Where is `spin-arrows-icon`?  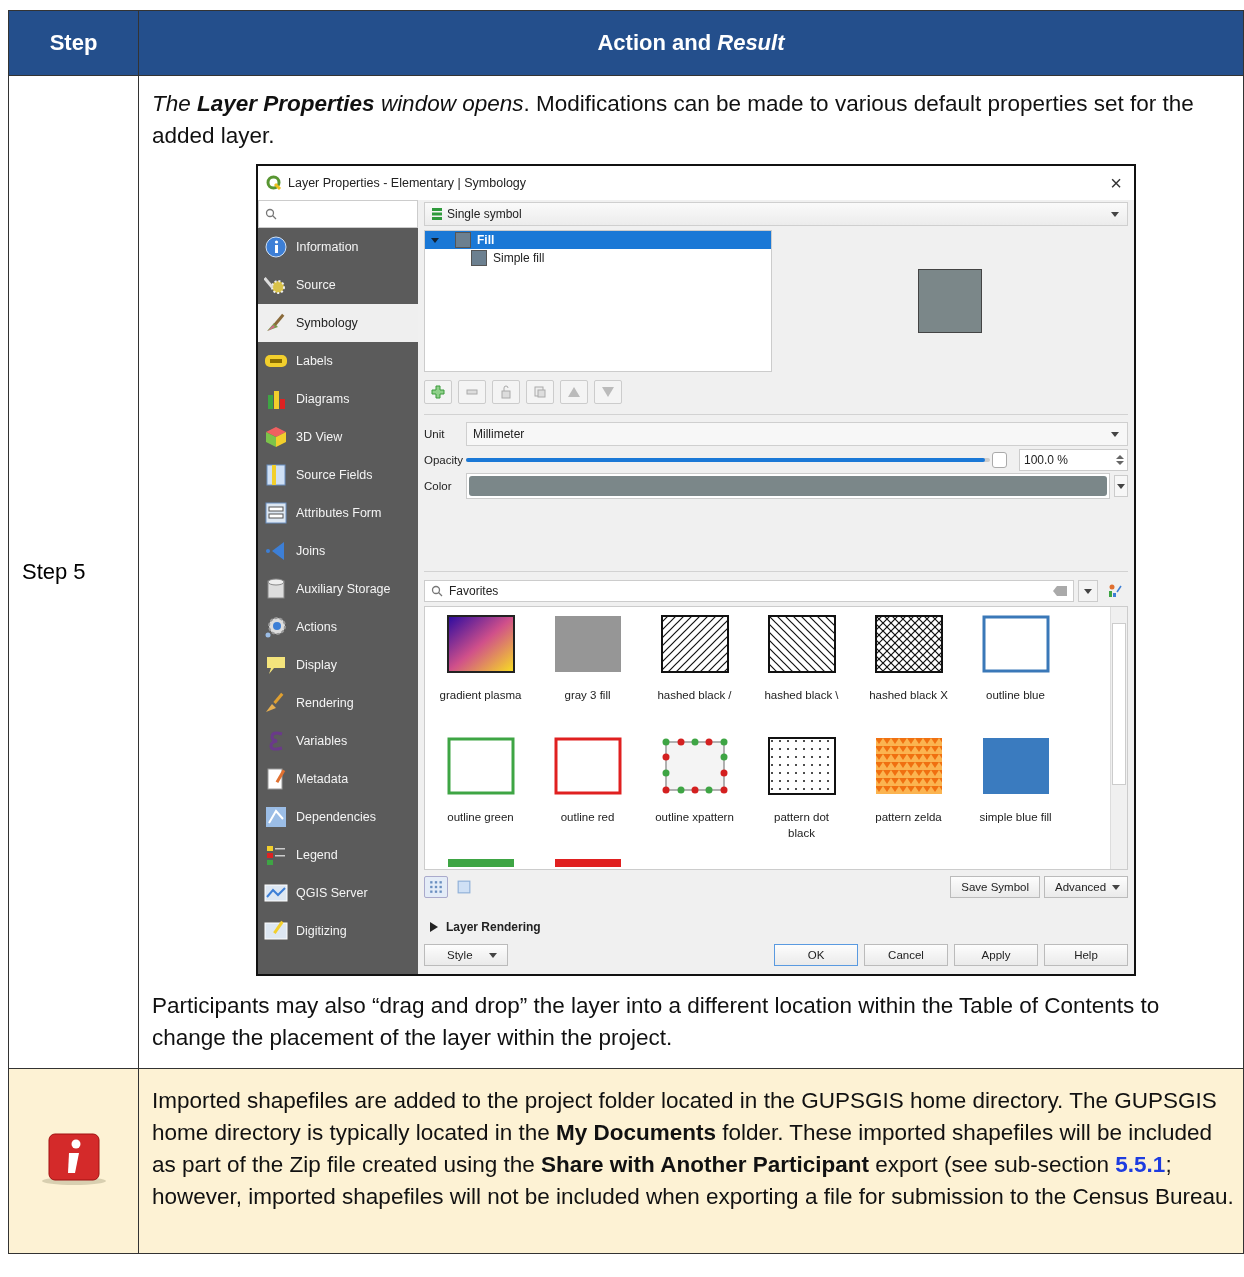
spin-arrows-icon is located at coordinates (1120, 460).